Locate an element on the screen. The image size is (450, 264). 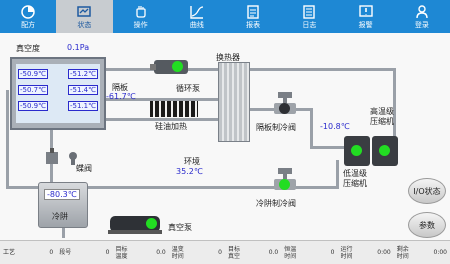
partition-temp: -61.7℃ is located at coordinates (121, 96).